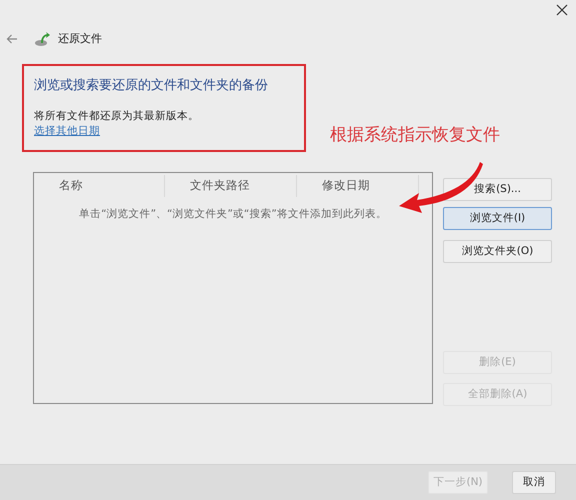 The height and width of the screenshot is (500, 576). What do you see at coordinates (67, 130) in the screenshot?
I see `other-date-link: 选择其他日期` at bounding box center [67, 130].